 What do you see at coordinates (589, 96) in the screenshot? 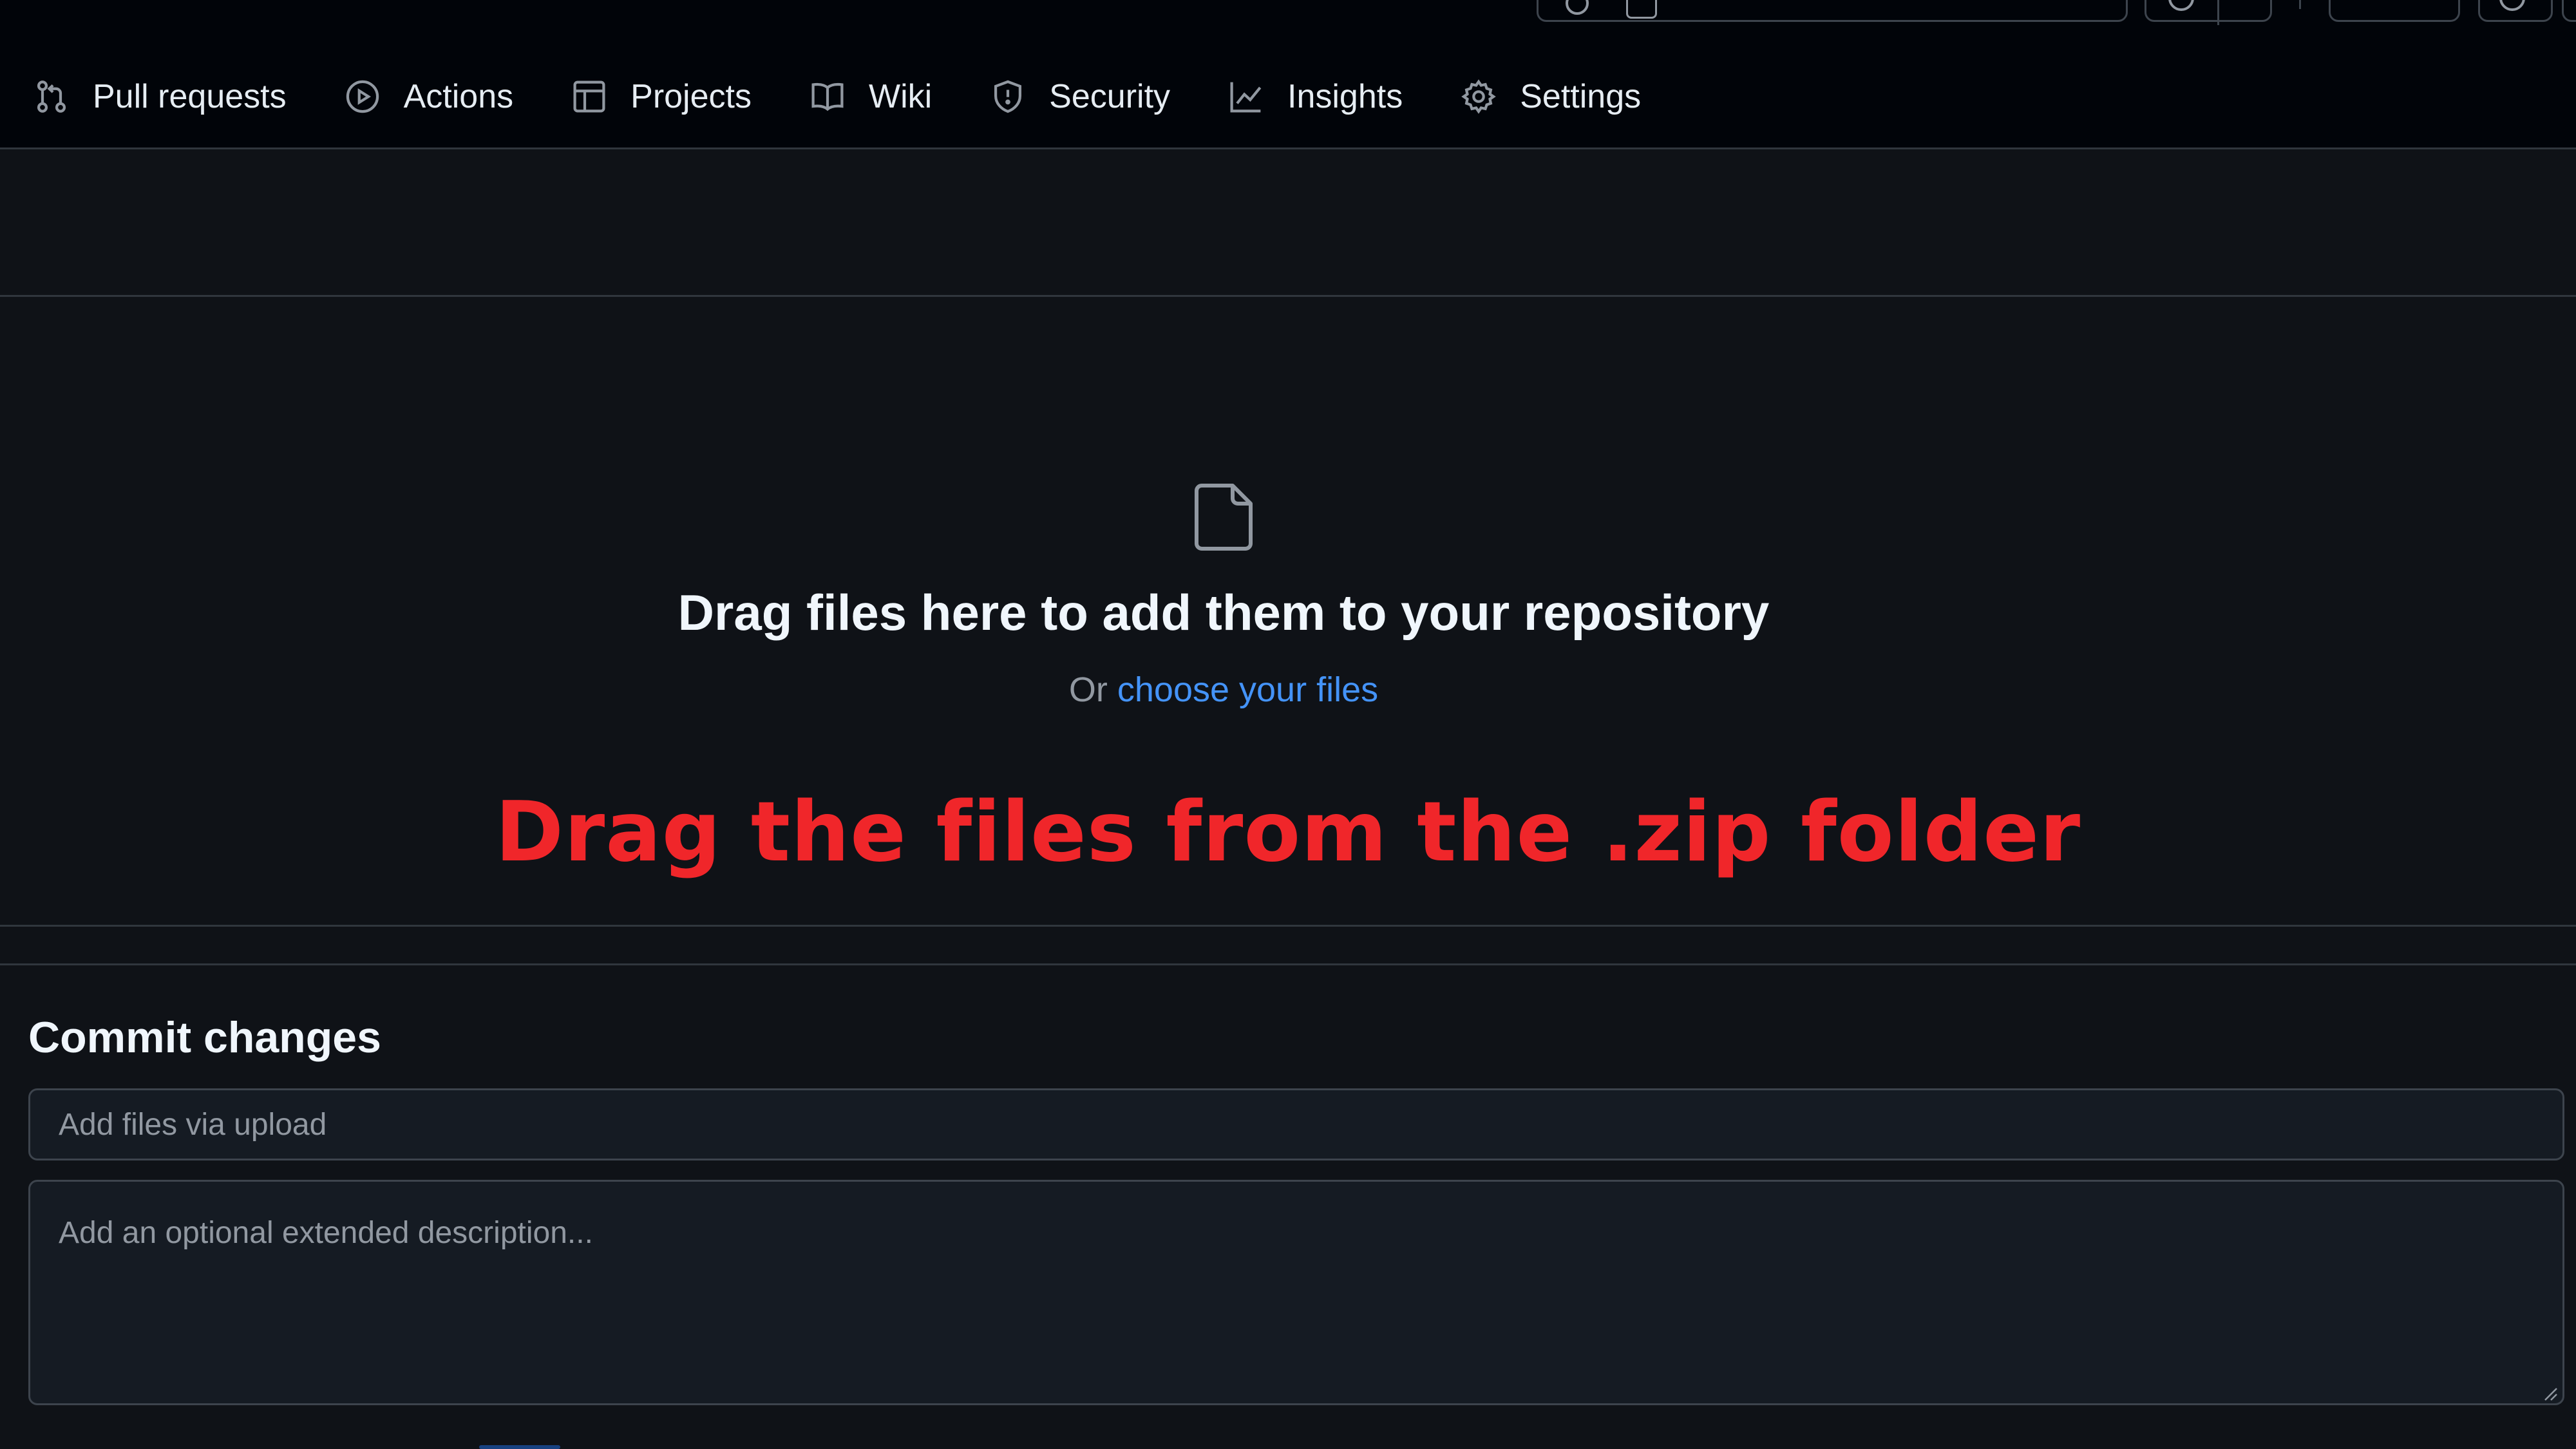
I see `table-icon` at bounding box center [589, 96].